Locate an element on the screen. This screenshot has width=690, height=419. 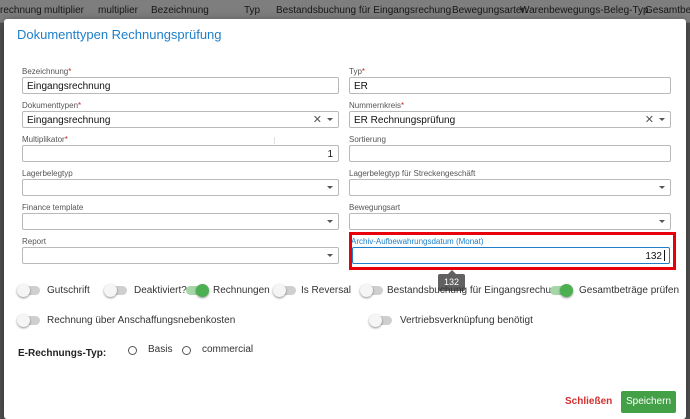
finance-template-select is located at coordinates (180, 221).